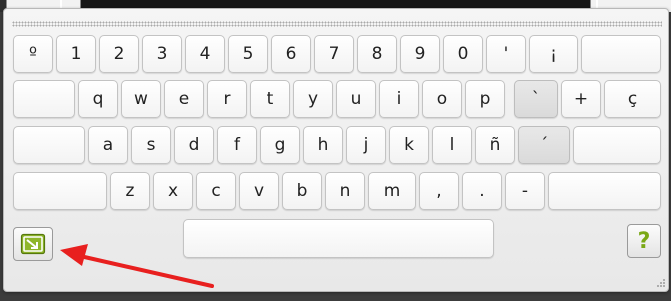 The width and height of the screenshot is (671, 301). What do you see at coordinates (108, 145) in the screenshot?
I see `key: a` at bounding box center [108, 145].